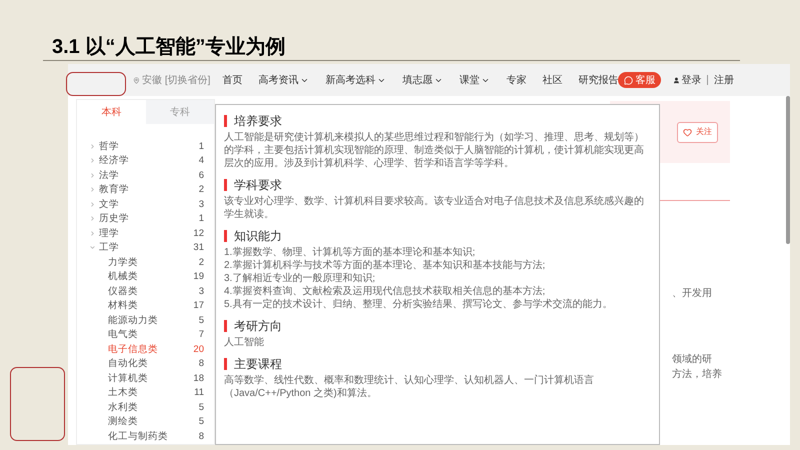 Image resolution: width=800 pixels, height=450 pixels. I want to click on section-text: 该专业对心理学、数学、计算机科目要求较高。该专业适合对电子信息技术及信息系统感兴趣的学生就读。, so click(434, 208).